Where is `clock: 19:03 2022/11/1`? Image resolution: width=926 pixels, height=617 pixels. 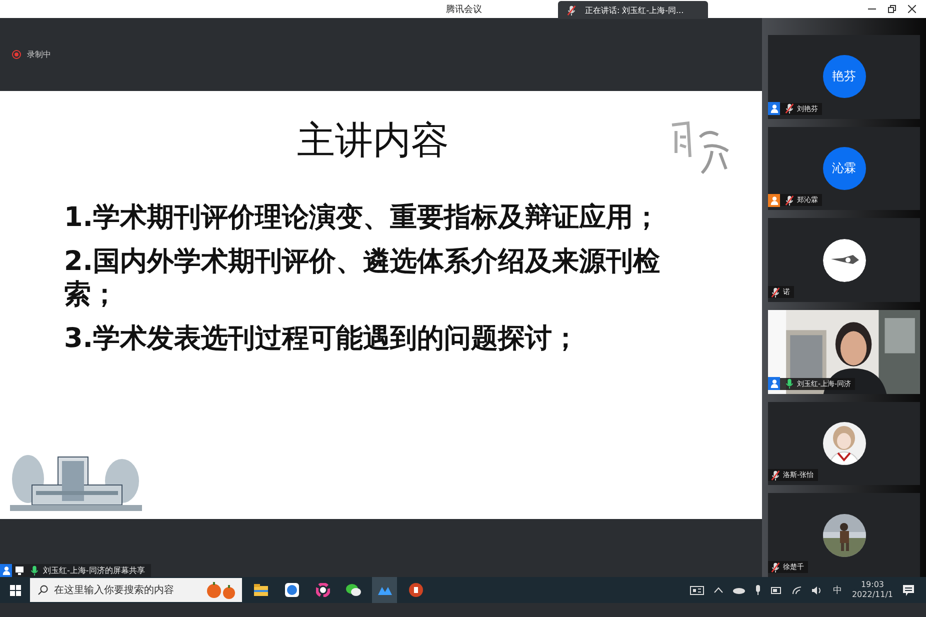
clock: 19:03 2022/11/1 is located at coordinates (872, 590).